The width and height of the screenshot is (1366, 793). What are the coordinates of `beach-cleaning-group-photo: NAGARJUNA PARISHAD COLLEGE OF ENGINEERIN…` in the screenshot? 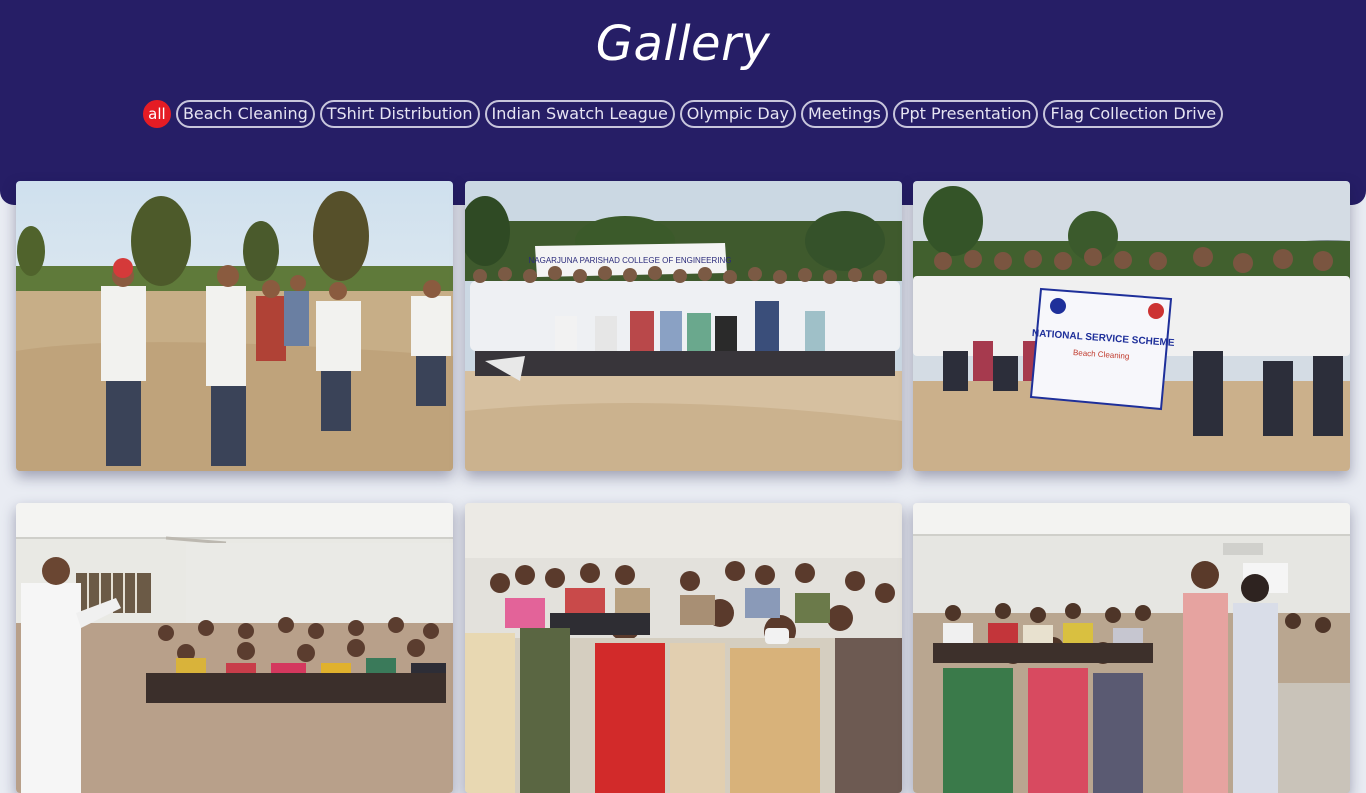 It's located at (683, 326).